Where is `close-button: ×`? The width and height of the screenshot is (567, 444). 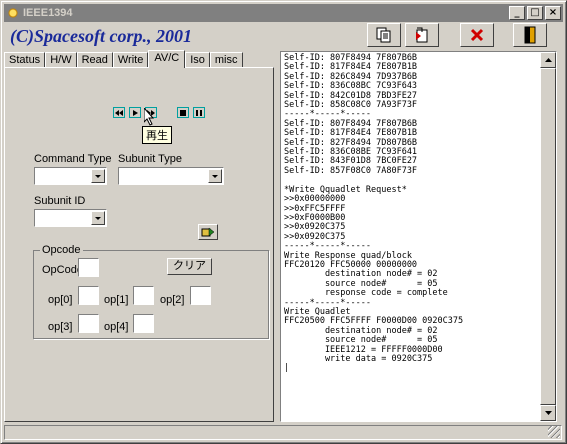 close-button: × is located at coordinates (553, 13).